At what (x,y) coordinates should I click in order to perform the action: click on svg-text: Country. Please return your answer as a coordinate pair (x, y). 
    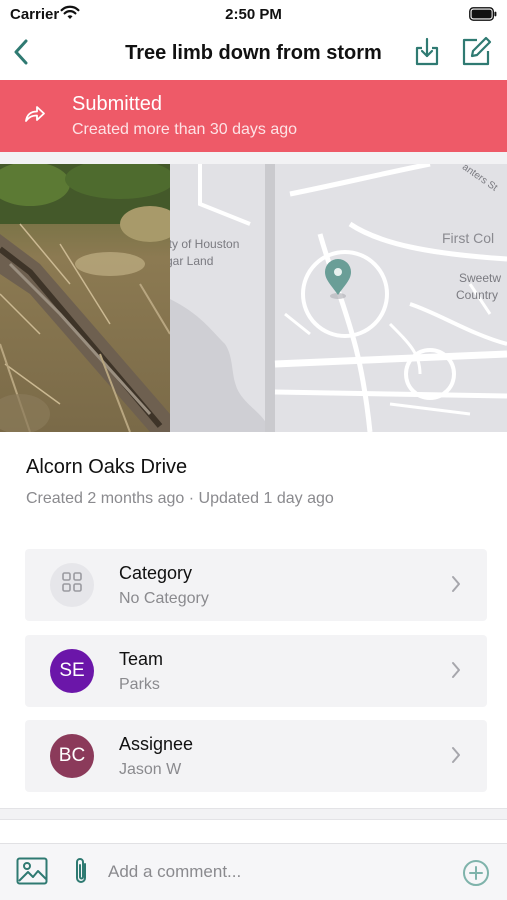
    Looking at the image, I should click on (477, 295).